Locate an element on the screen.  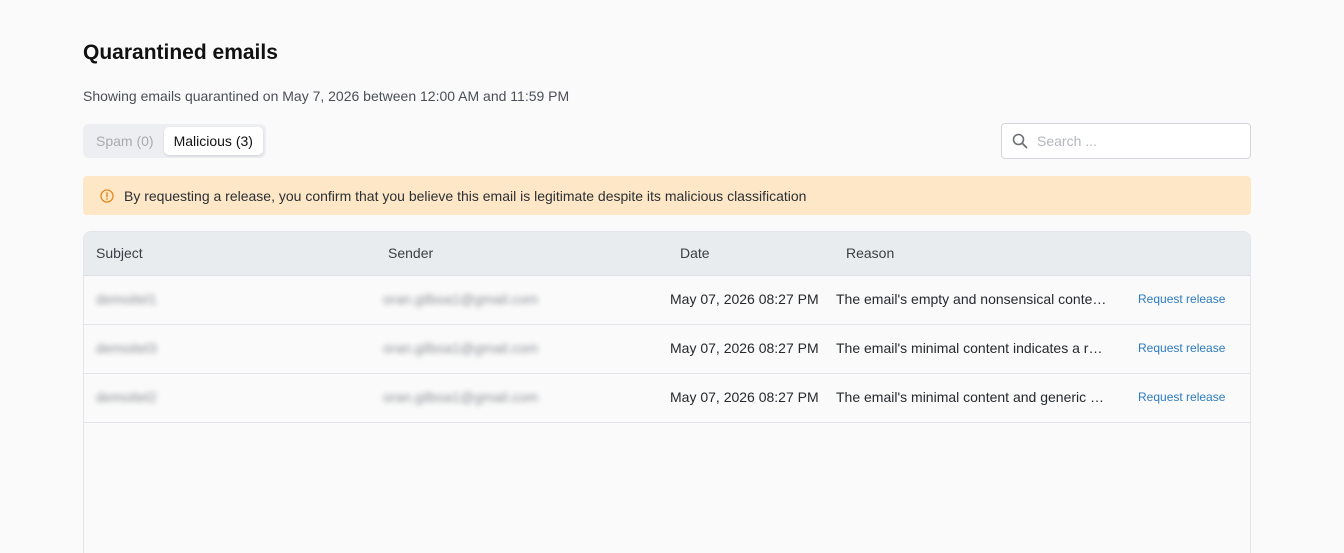
column-header-date: Date is located at coordinates (695, 253).